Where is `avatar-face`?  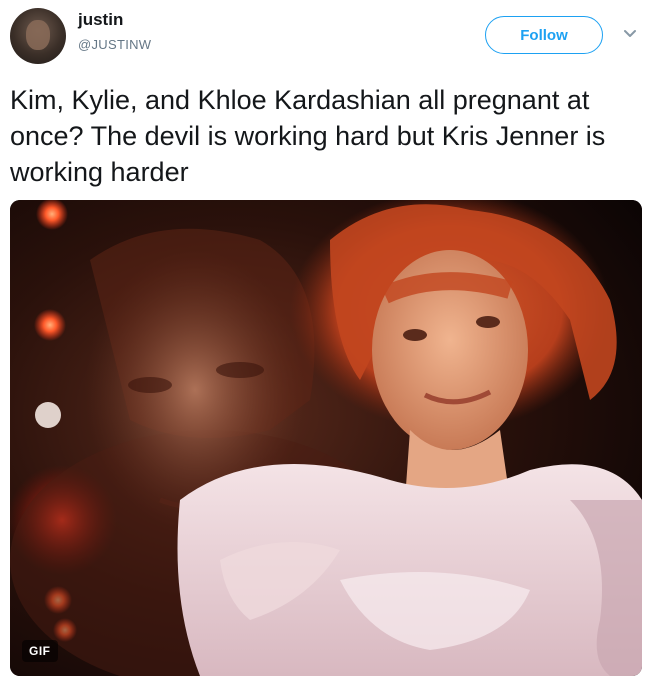
avatar-face is located at coordinates (38, 35).